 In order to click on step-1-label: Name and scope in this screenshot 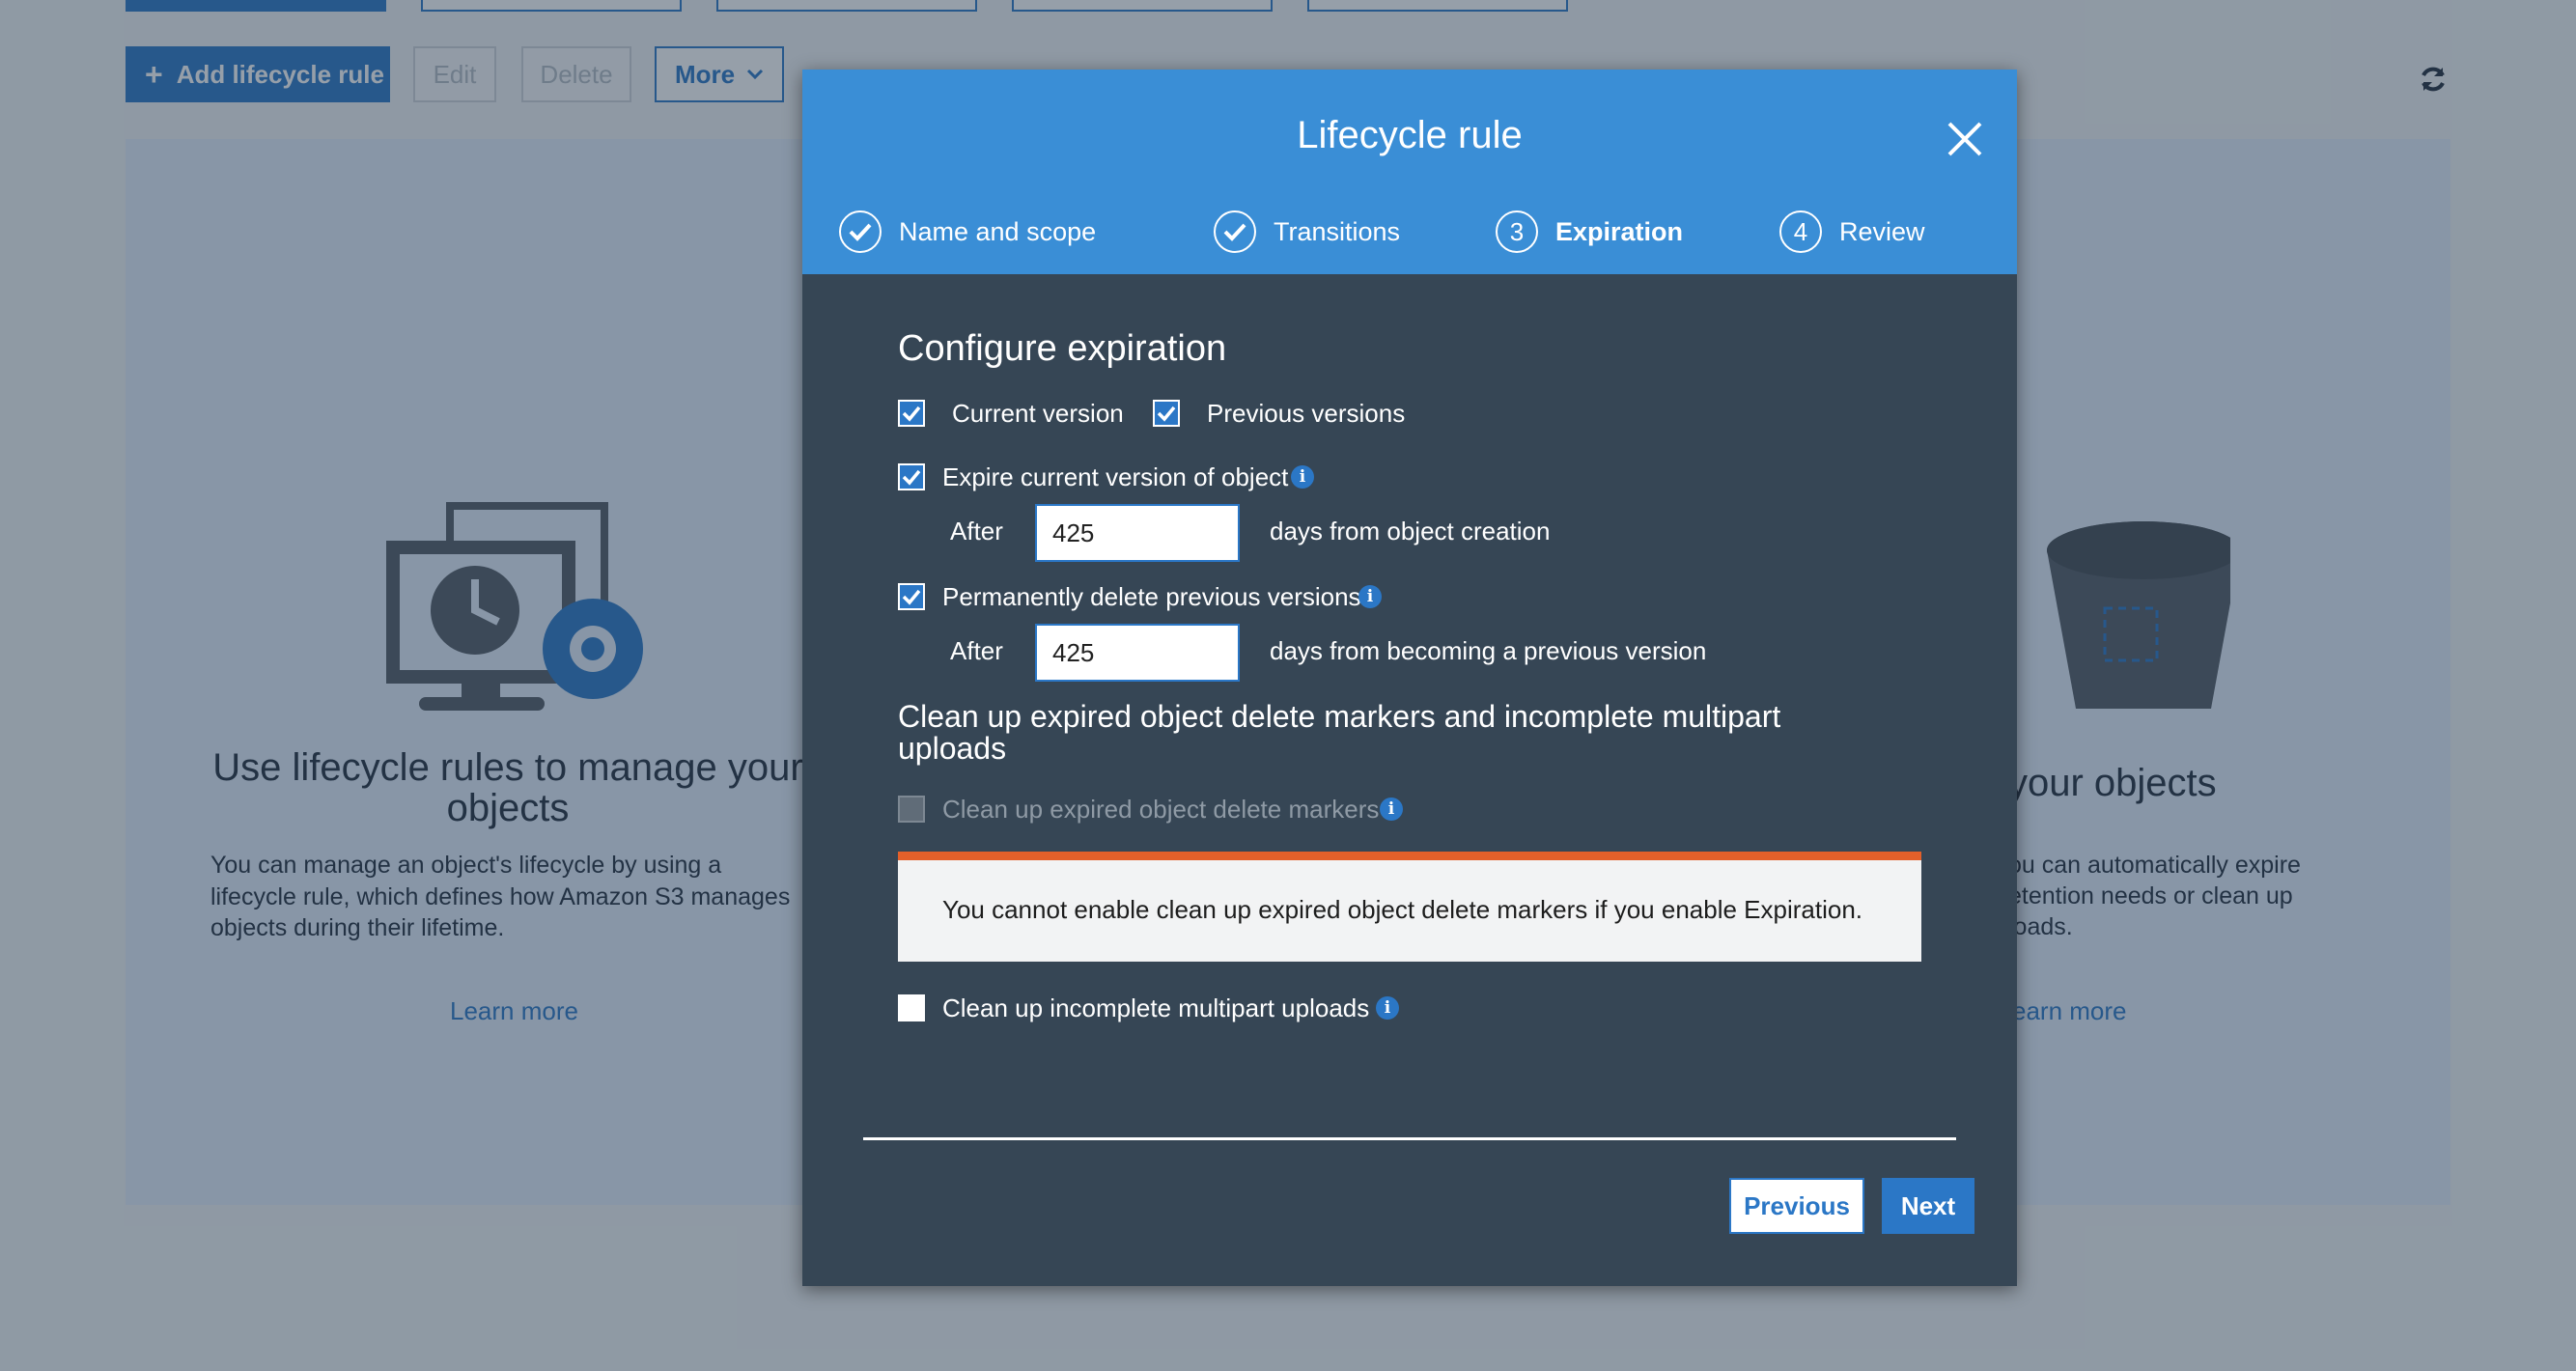, I will do `click(998, 231)`.